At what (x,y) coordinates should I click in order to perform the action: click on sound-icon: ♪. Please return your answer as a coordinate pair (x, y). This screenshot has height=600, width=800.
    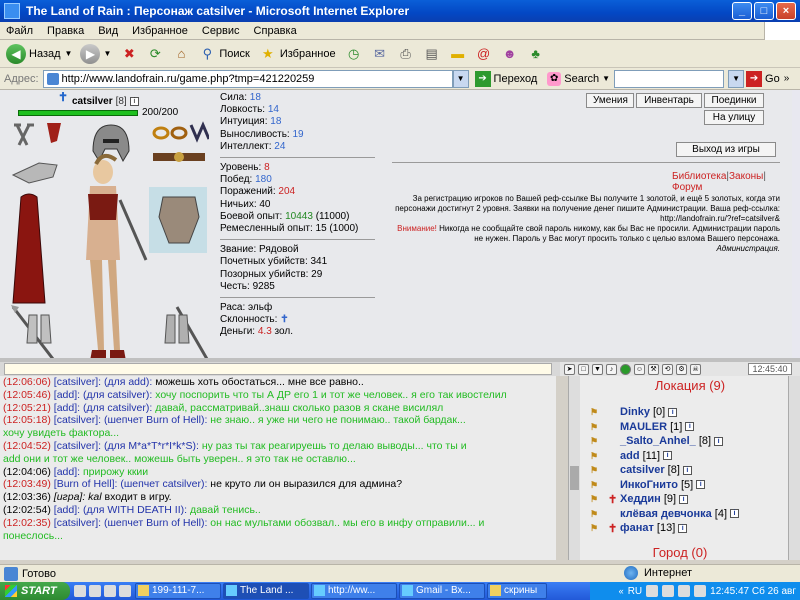
    Looking at the image, I should click on (611, 369).